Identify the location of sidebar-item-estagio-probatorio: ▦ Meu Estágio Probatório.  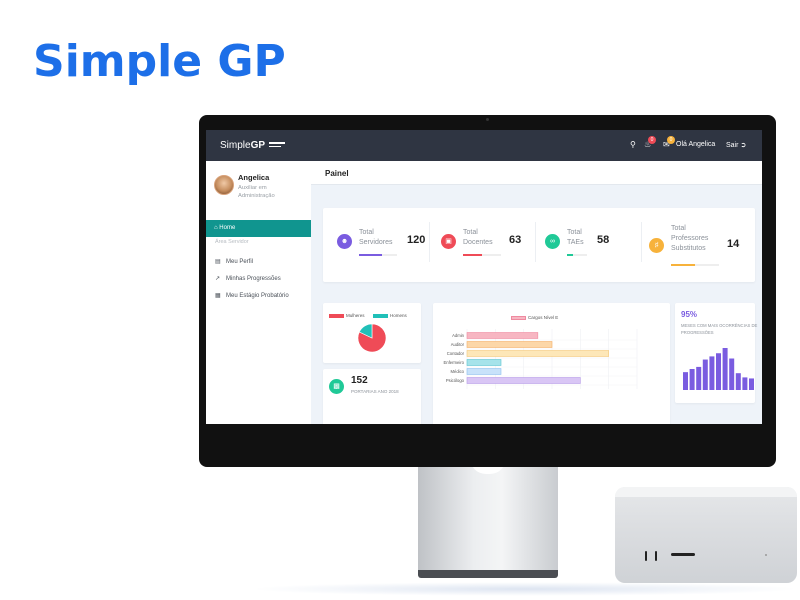
(252, 295).